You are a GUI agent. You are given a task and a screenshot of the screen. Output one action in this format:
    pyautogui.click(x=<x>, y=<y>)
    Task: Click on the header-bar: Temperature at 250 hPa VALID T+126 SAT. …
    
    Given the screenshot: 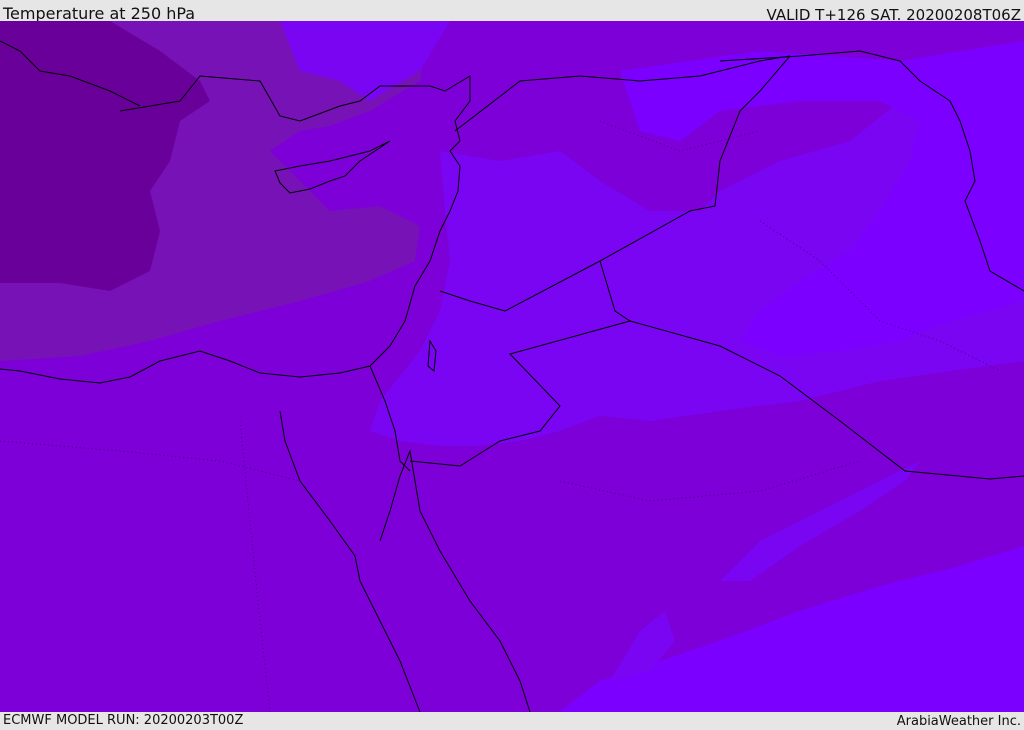 What is the action you would take?
    pyautogui.click(x=512, y=12)
    